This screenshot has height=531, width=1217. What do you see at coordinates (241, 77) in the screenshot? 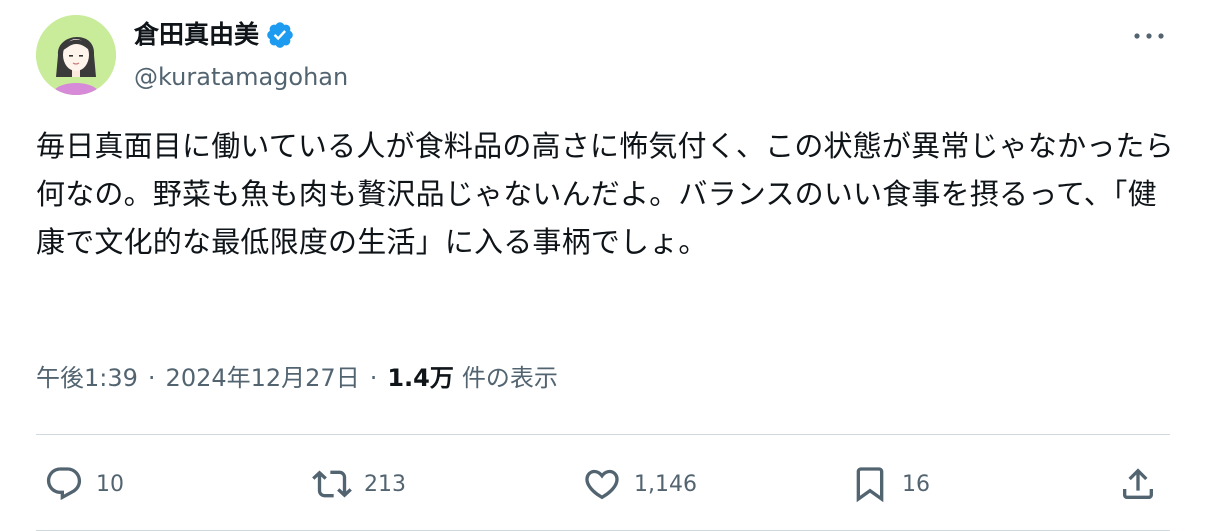
I see `author-handle: @kuratamagohan` at bounding box center [241, 77].